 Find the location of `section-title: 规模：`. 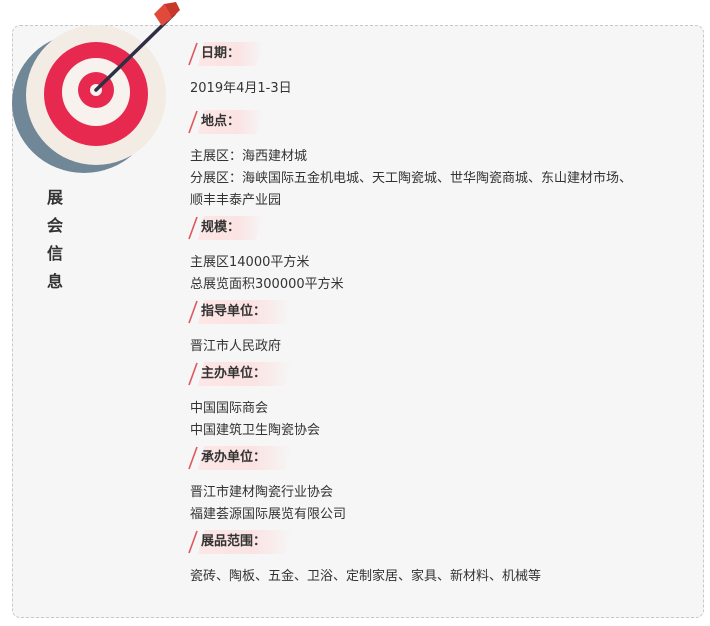

section-title: 规模： is located at coordinates (221, 227).